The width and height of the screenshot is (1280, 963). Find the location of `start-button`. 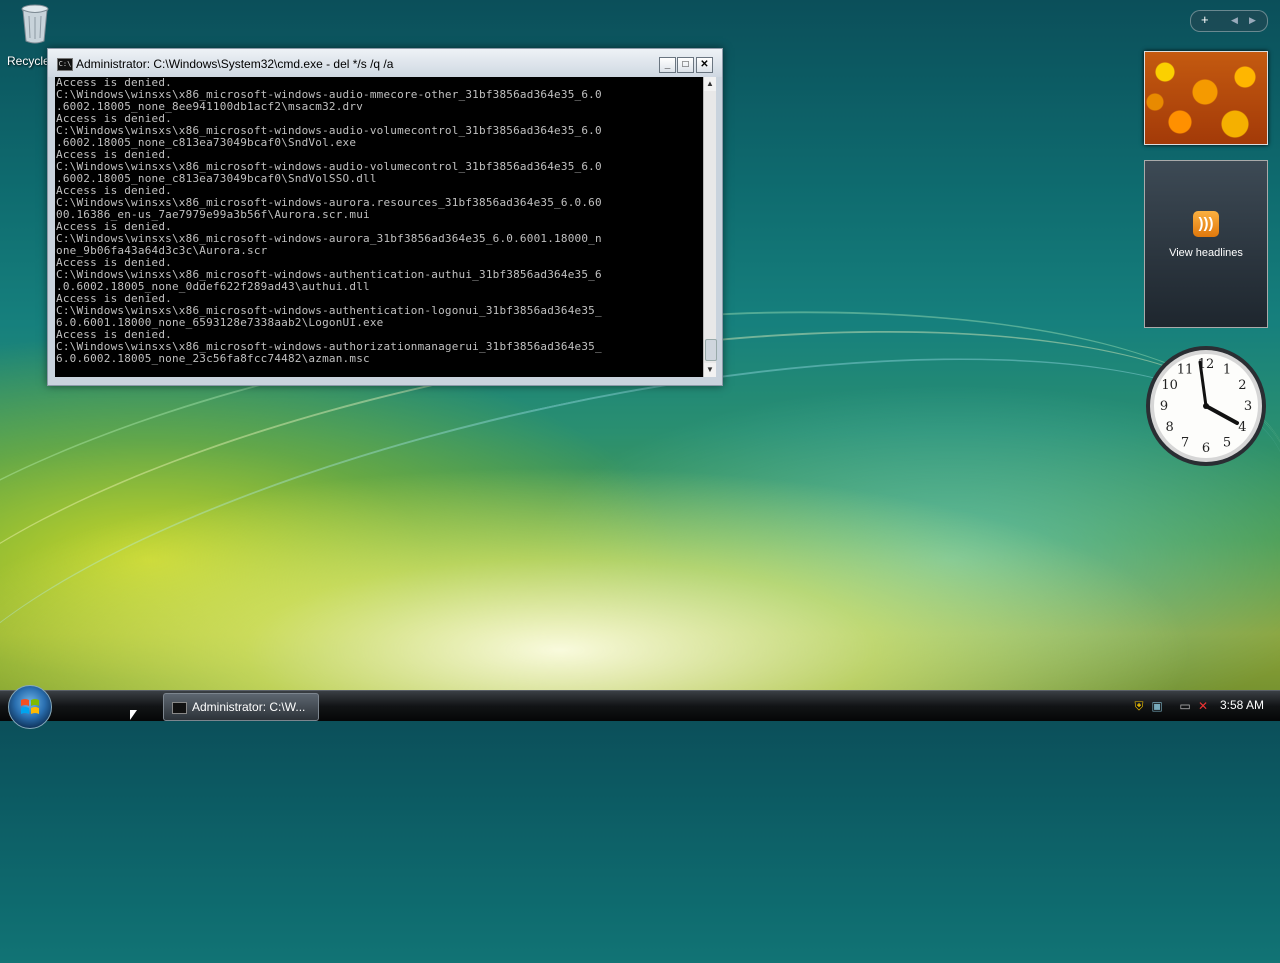

start-button is located at coordinates (30, 707).